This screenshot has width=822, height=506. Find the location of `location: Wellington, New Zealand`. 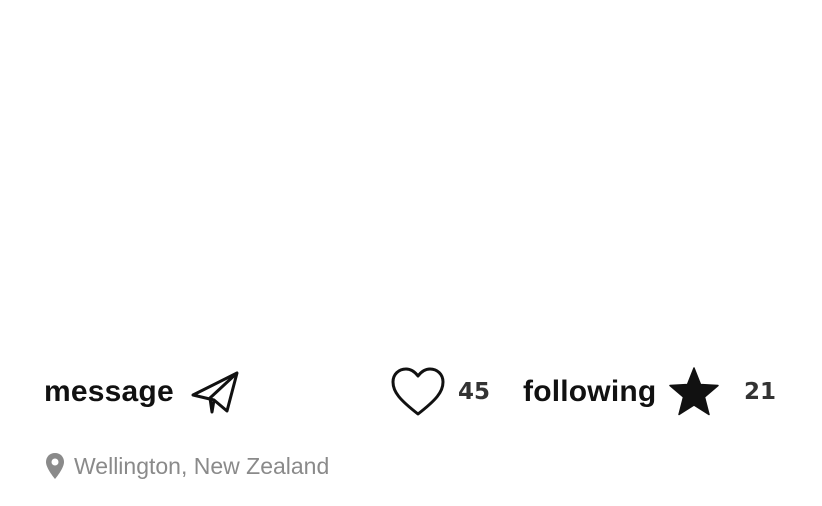

location: Wellington, New Zealand is located at coordinates (186, 466).